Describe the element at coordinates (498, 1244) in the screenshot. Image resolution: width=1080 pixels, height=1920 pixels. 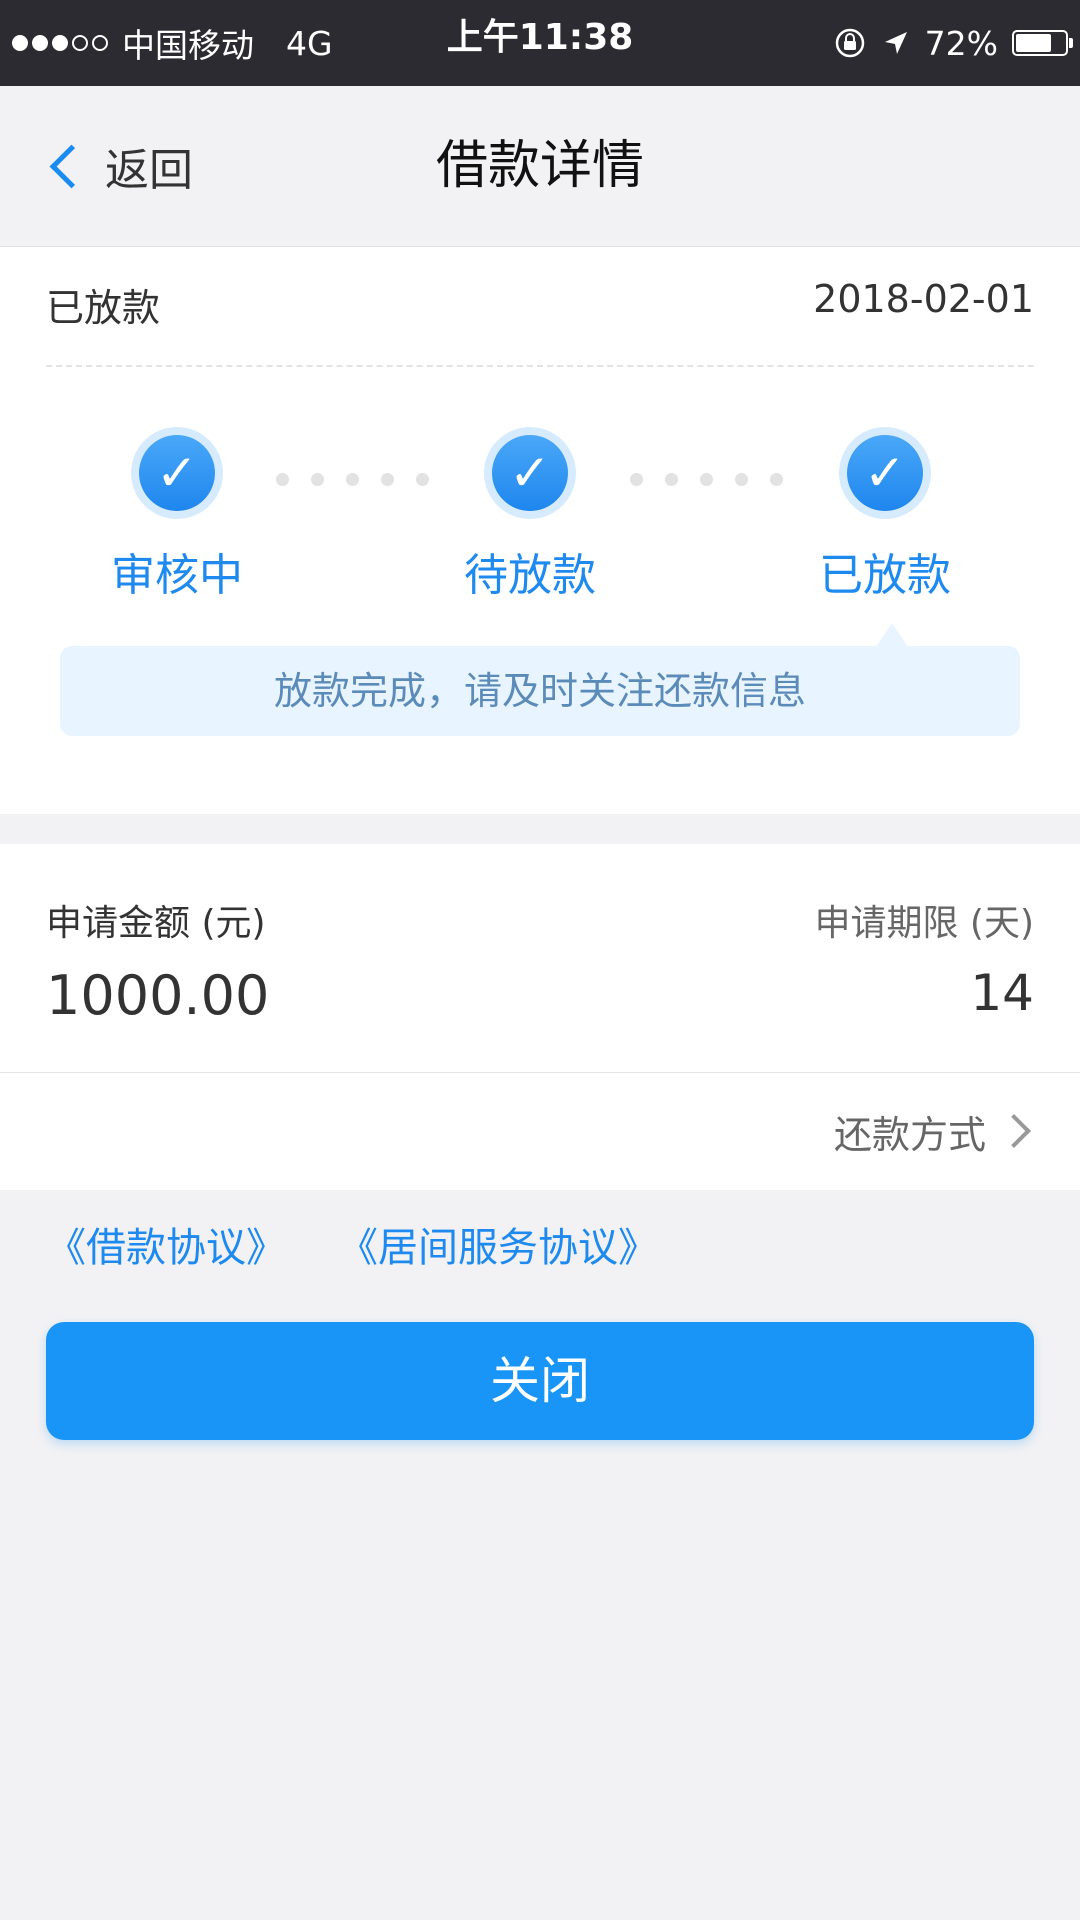
I see `brokerage-agreement-link: 《居间服务协议》` at that location.